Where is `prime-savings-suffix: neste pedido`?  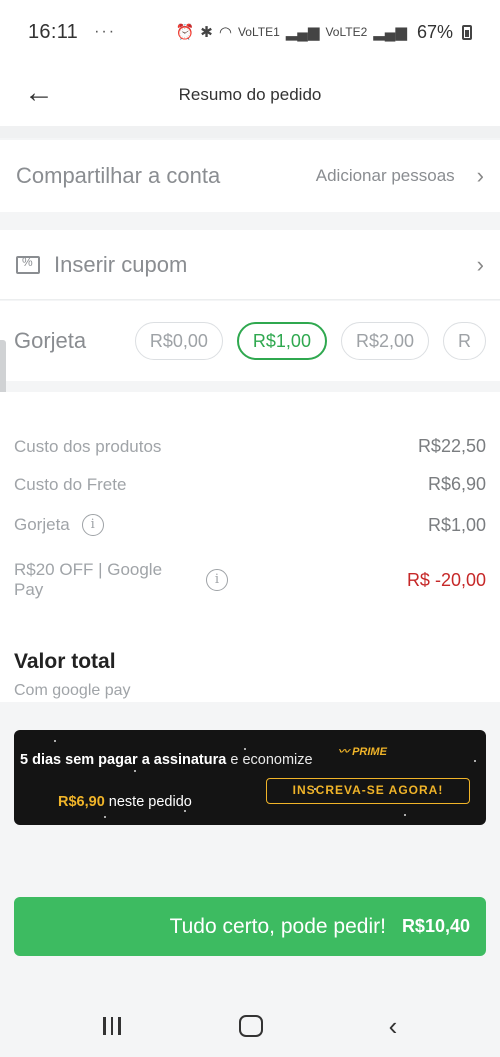
prime-savings-suffix: neste pedido is located at coordinates (148, 802).